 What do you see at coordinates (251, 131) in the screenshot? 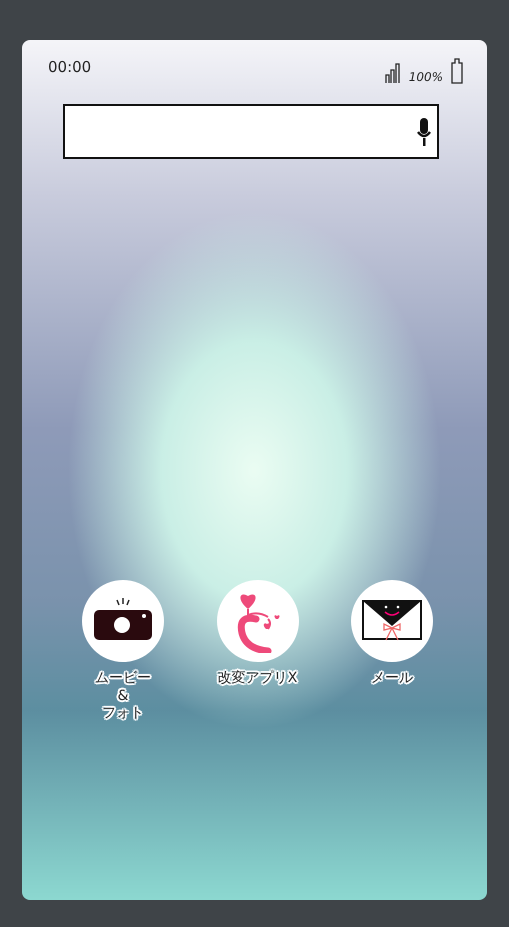
I see `search-field` at bounding box center [251, 131].